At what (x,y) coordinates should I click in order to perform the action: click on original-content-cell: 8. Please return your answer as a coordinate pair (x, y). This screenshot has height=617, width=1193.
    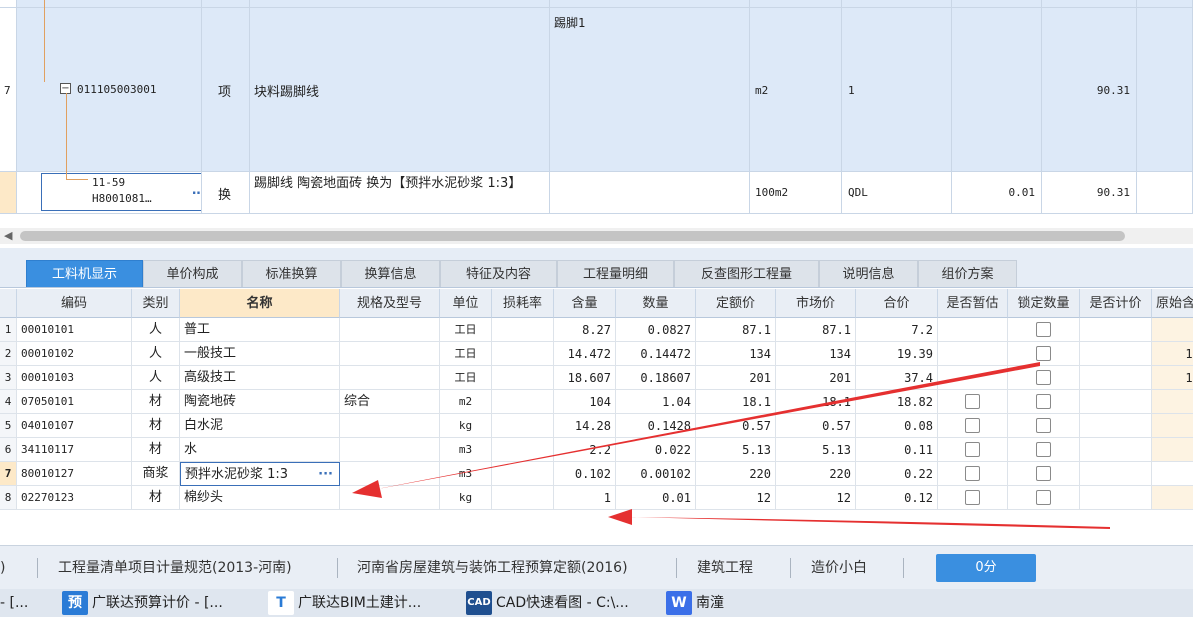
    Looking at the image, I should click on (1172, 330).